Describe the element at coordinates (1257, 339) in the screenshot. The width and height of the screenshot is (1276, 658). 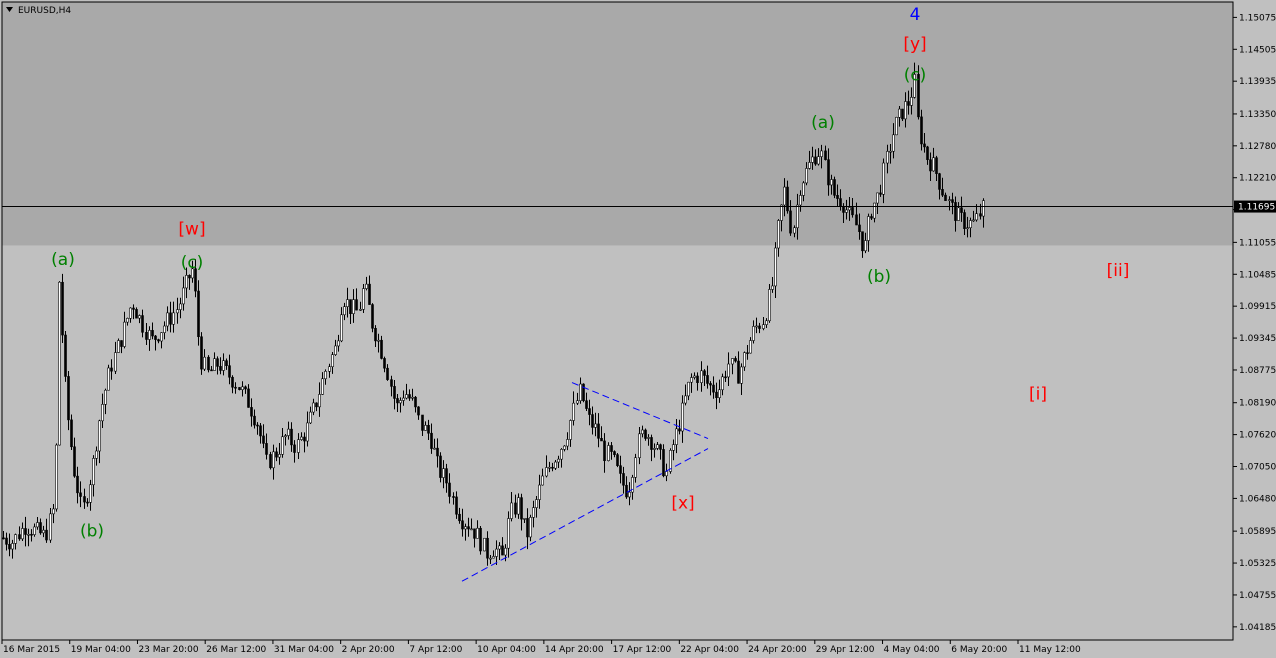
I see `price-tick-label: 1.09345` at that location.